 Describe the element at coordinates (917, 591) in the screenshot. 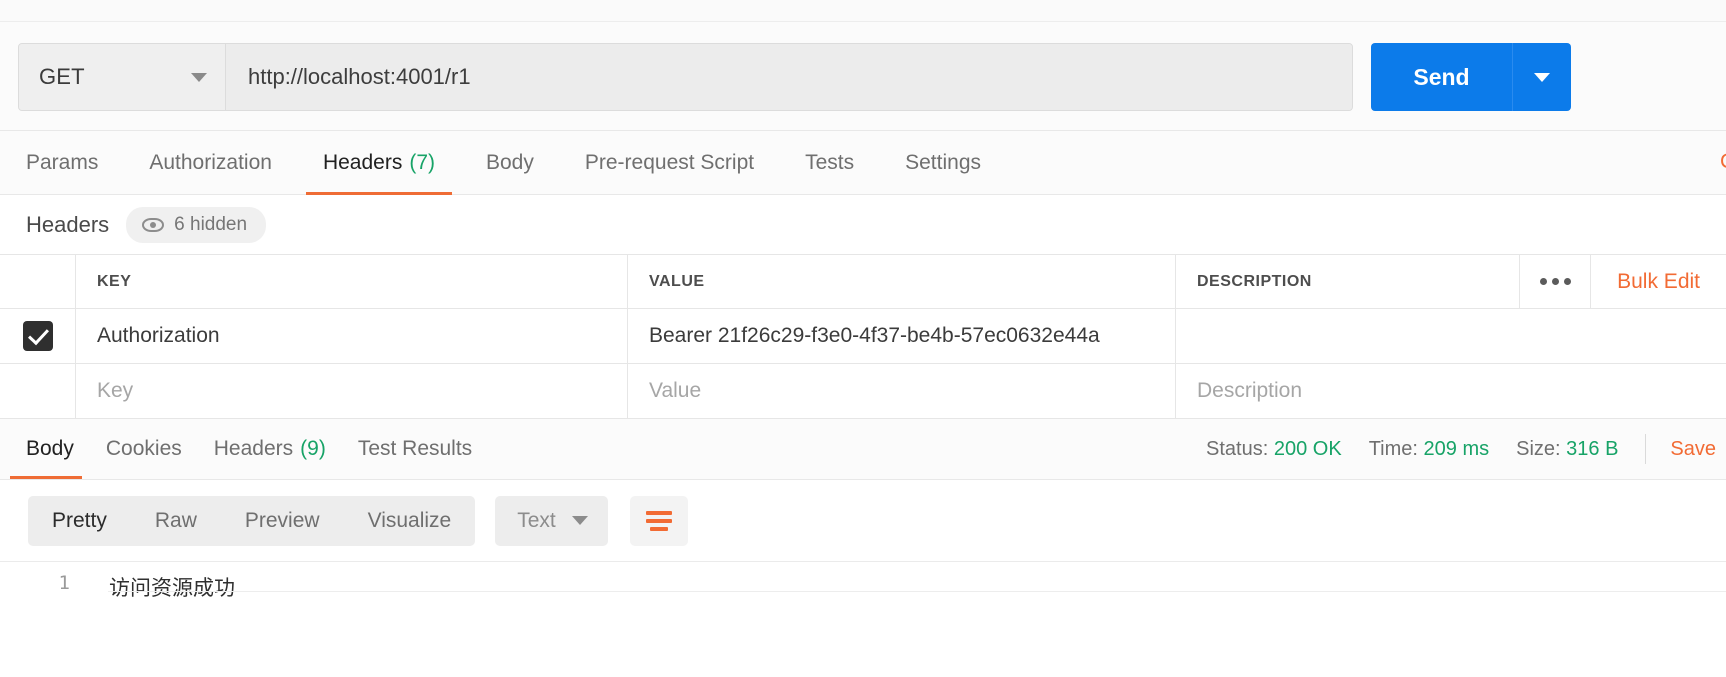

I see `code-line-divider` at that location.